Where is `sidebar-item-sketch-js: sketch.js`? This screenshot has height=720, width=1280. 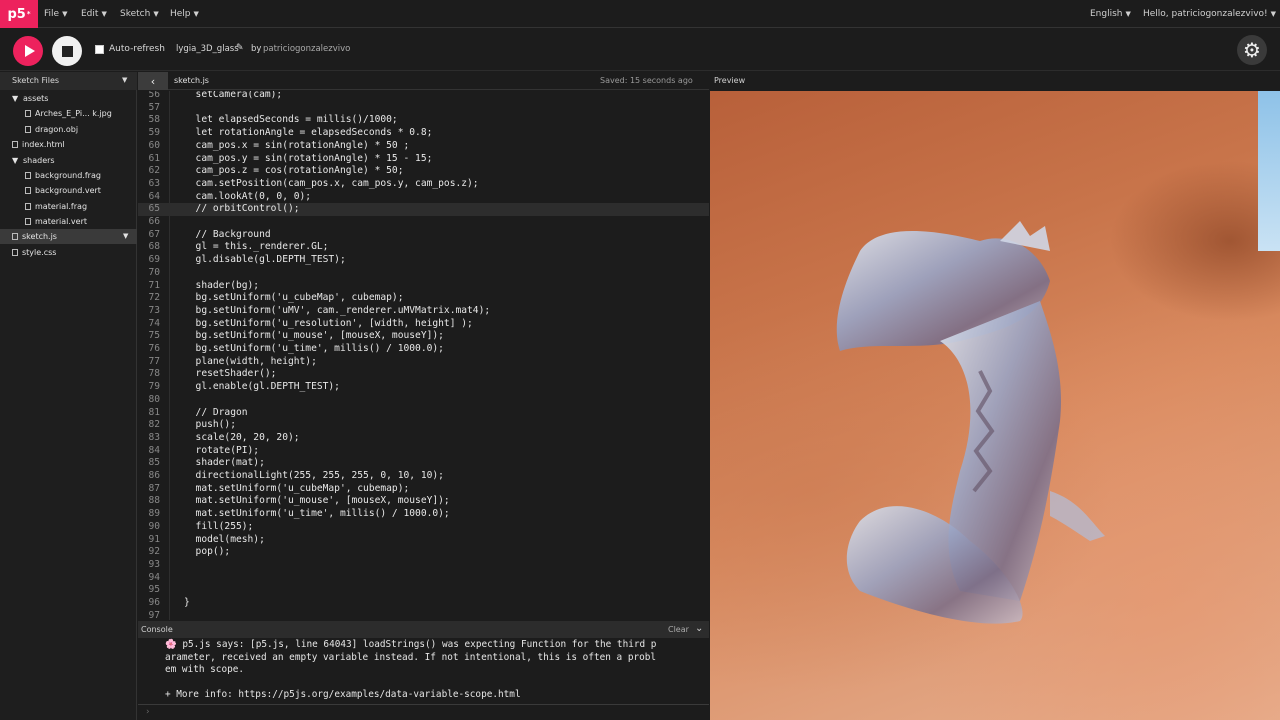 sidebar-item-sketch-js: sketch.js is located at coordinates (34, 236).